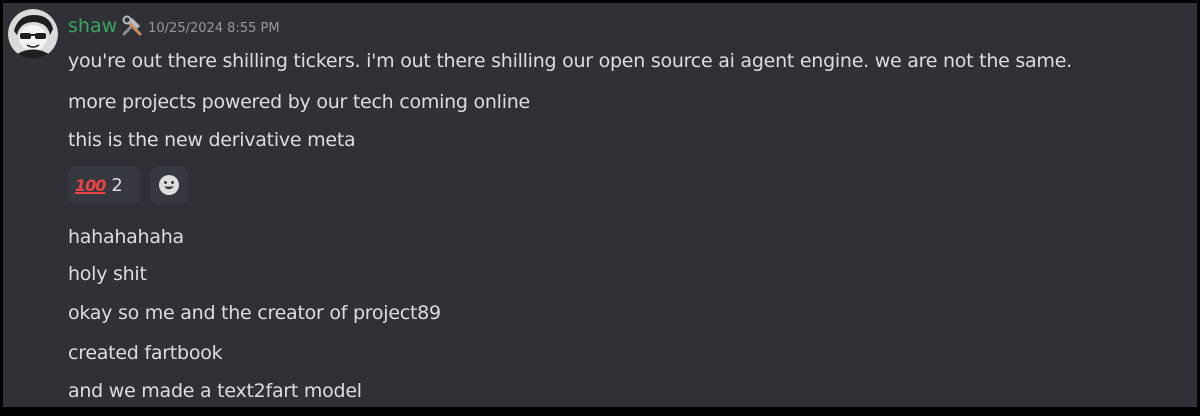 This screenshot has width=1200, height=416. I want to click on avatar-image, so click(33, 34).